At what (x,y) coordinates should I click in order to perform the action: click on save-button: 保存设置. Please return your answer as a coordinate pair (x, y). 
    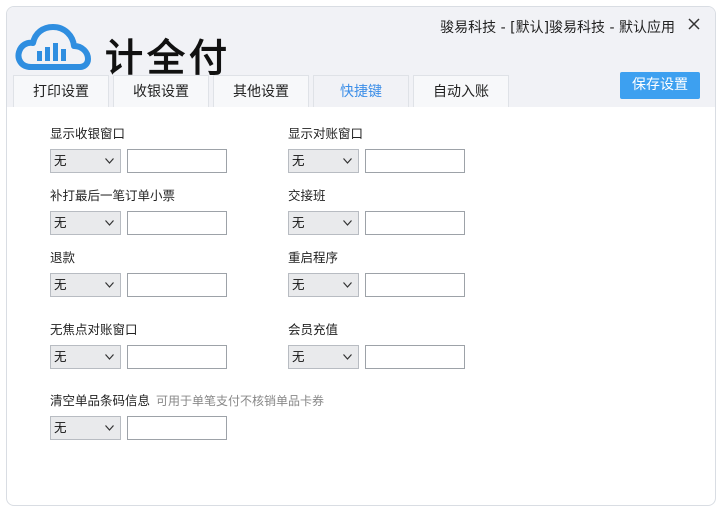
    Looking at the image, I should click on (660, 85).